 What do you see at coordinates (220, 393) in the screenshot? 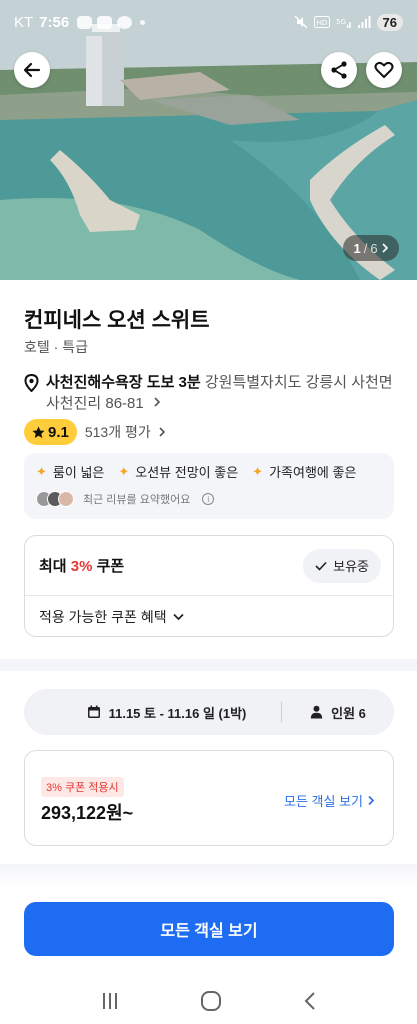
I see `location-text: 사천진해수욕장 도보 3분 강원특별자치도 강릉시 사천면 사천진리 86-81` at bounding box center [220, 393].